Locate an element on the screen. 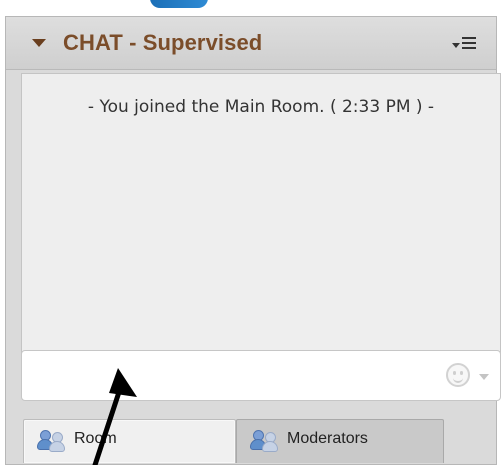 This screenshot has height=465, width=502. panel-menu-icon is located at coordinates (465, 43).